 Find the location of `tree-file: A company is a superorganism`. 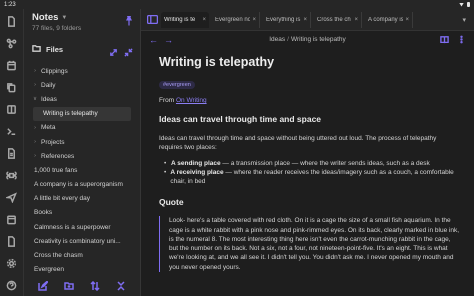

tree-file: A company is a superorganism is located at coordinates (82, 185).